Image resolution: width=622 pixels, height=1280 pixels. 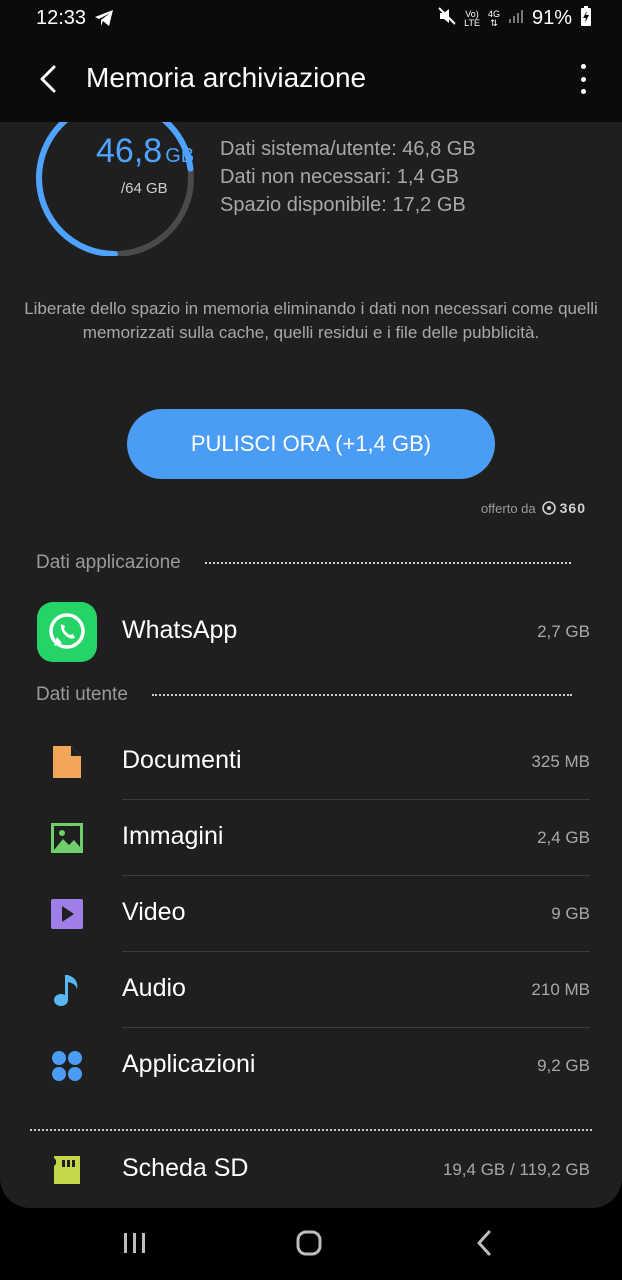 What do you see at coordinates (340, 177) in the screenshot?
I see `summary-line: Dati non necessari: 1,4 GB` at bounding box center [340, 177].